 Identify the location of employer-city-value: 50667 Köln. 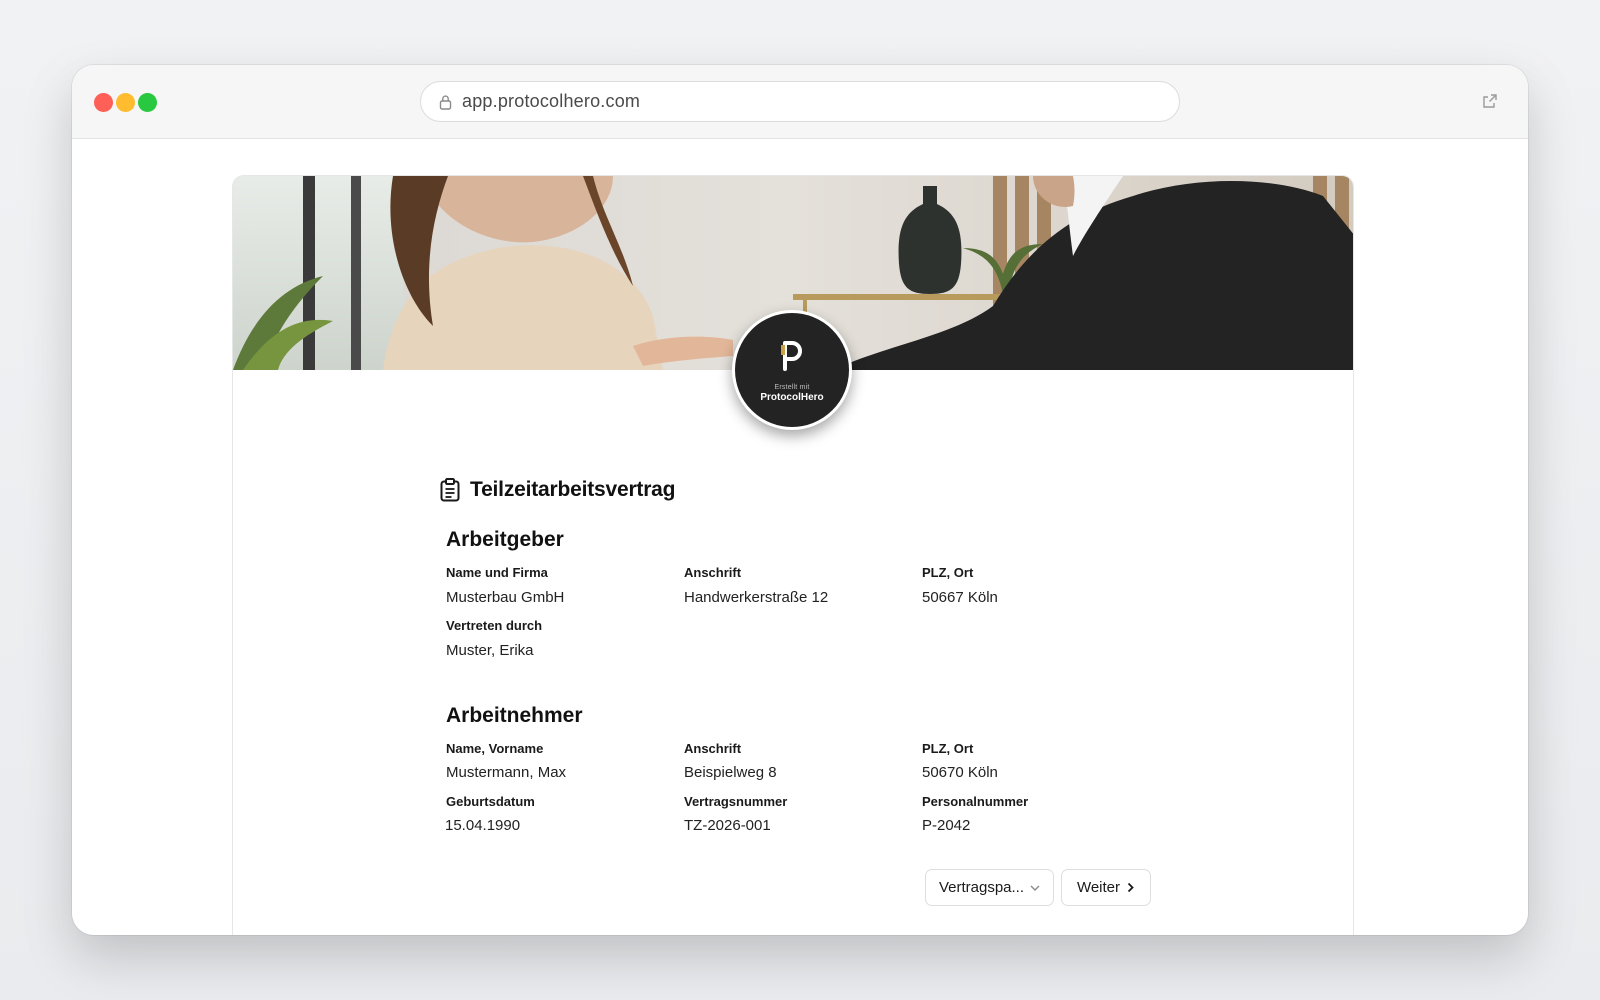
(960, 597).